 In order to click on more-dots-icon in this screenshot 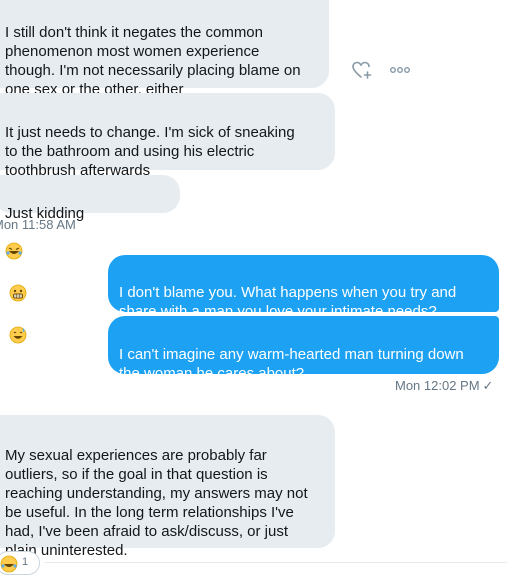, I will do `click(400, 70)`.